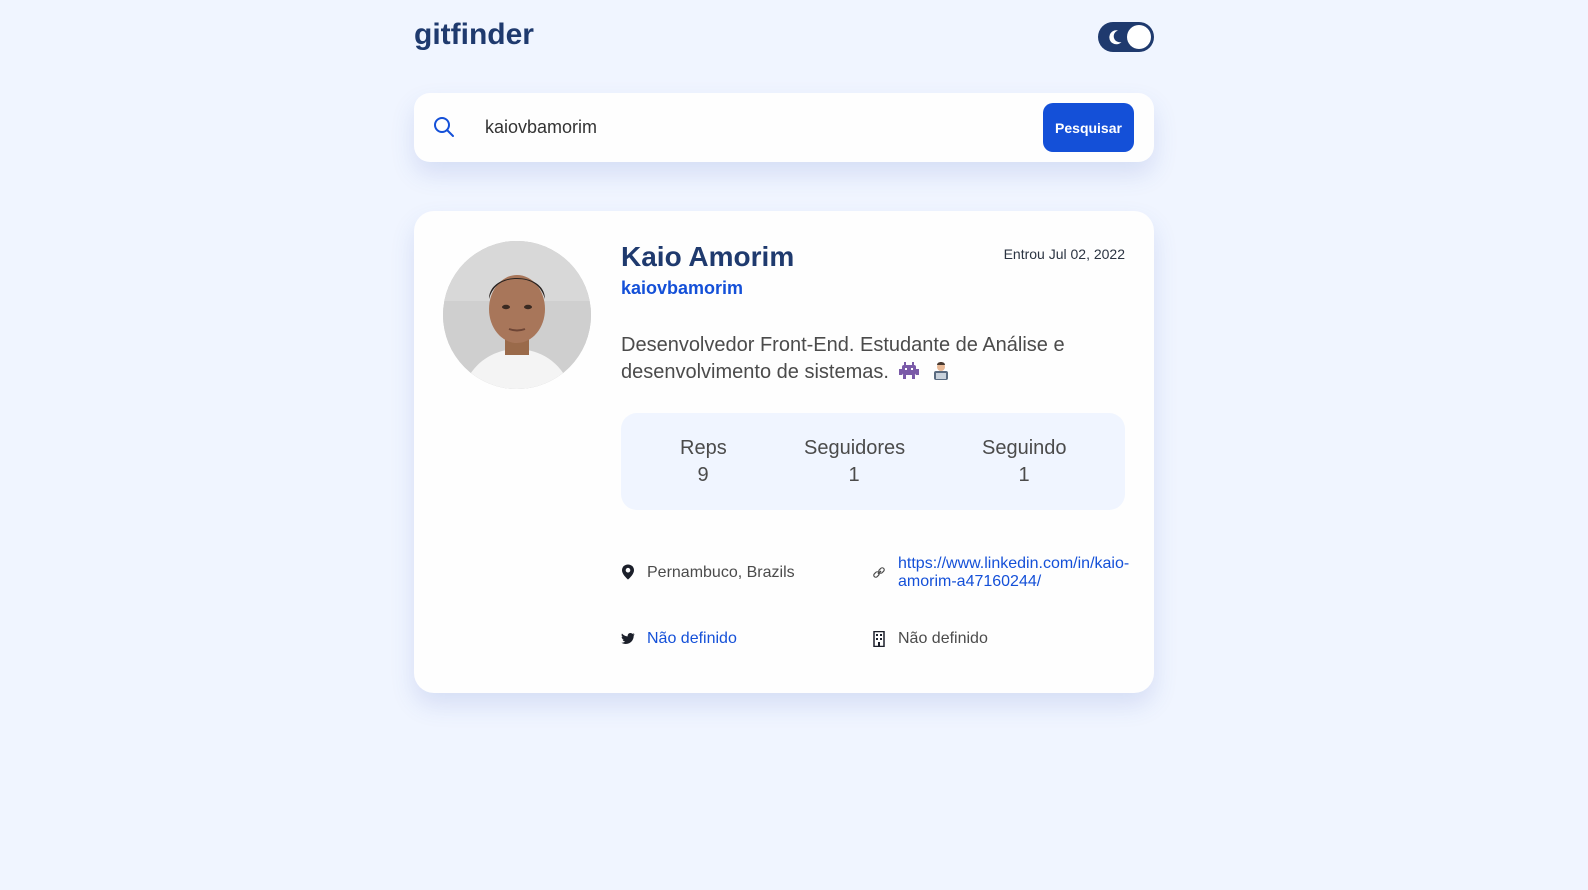 The width and height of the screenshot is (1588, 890). I want to click on stat-label: Reps, so click(703, 448).